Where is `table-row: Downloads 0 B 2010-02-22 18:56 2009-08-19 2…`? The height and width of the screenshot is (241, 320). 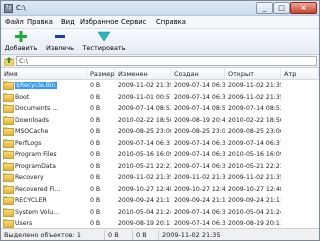
table-row: Downloads 0 B 2010-02-22 18:56 2009-08-19 2… is located at coordinates (160, 120).